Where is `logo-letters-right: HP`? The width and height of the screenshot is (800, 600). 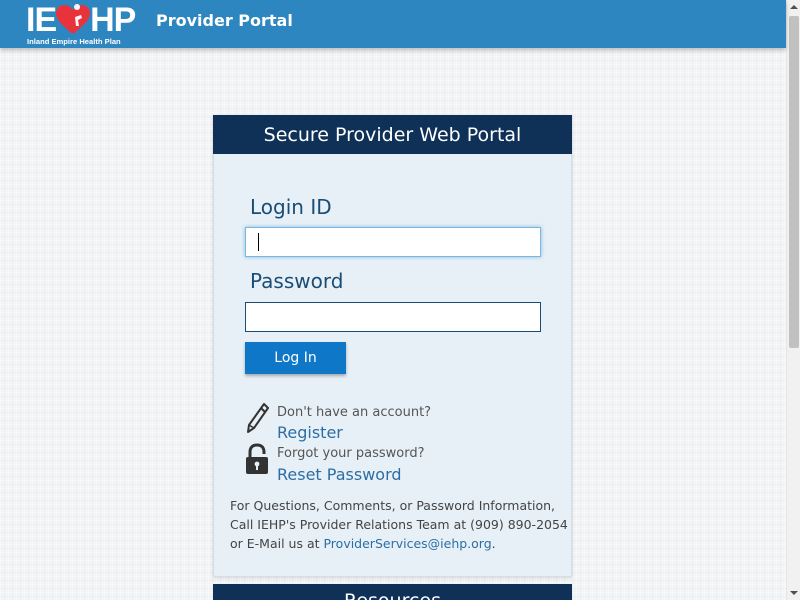
logo-letters-right: HP is located at coordinates (113, 20).